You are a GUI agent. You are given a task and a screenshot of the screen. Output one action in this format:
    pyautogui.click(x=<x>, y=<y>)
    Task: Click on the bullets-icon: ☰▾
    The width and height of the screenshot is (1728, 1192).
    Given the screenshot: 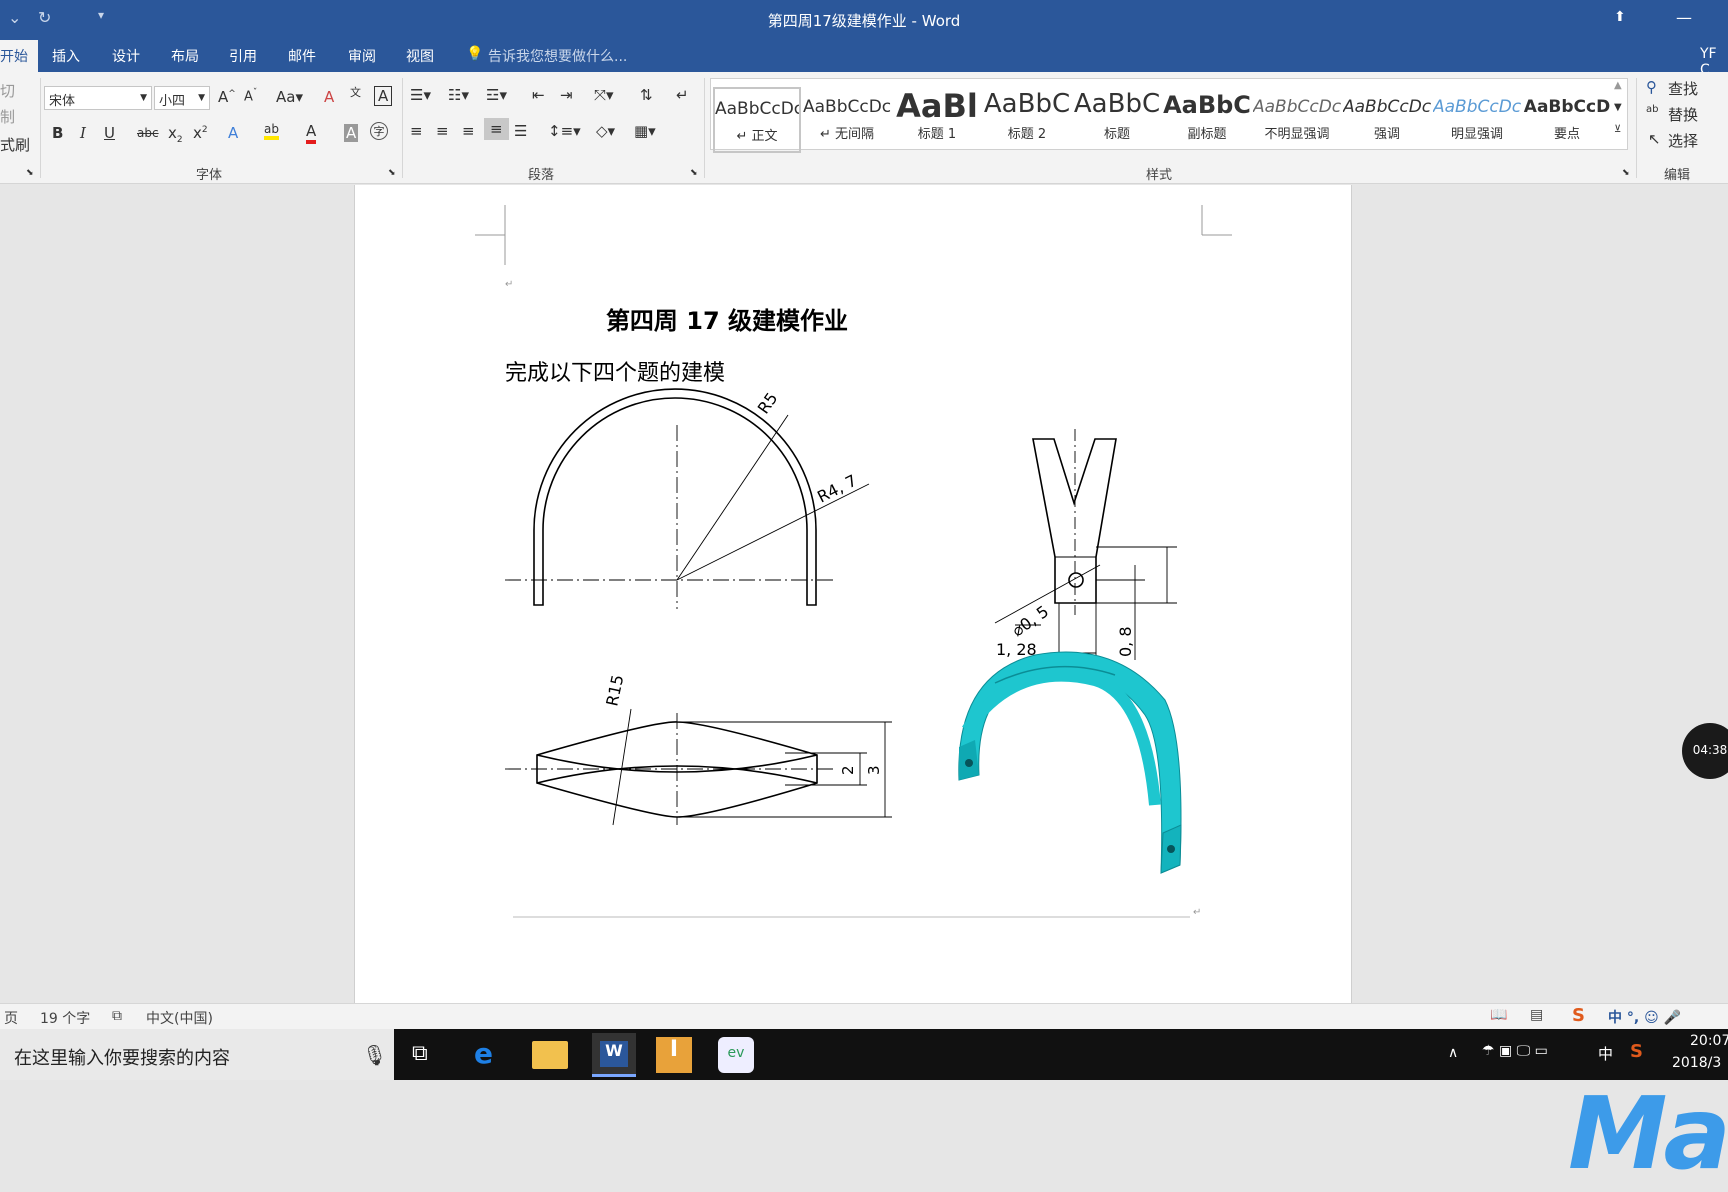 What is the action you would take?
    pyautogui.click(x=420, y=95)
    